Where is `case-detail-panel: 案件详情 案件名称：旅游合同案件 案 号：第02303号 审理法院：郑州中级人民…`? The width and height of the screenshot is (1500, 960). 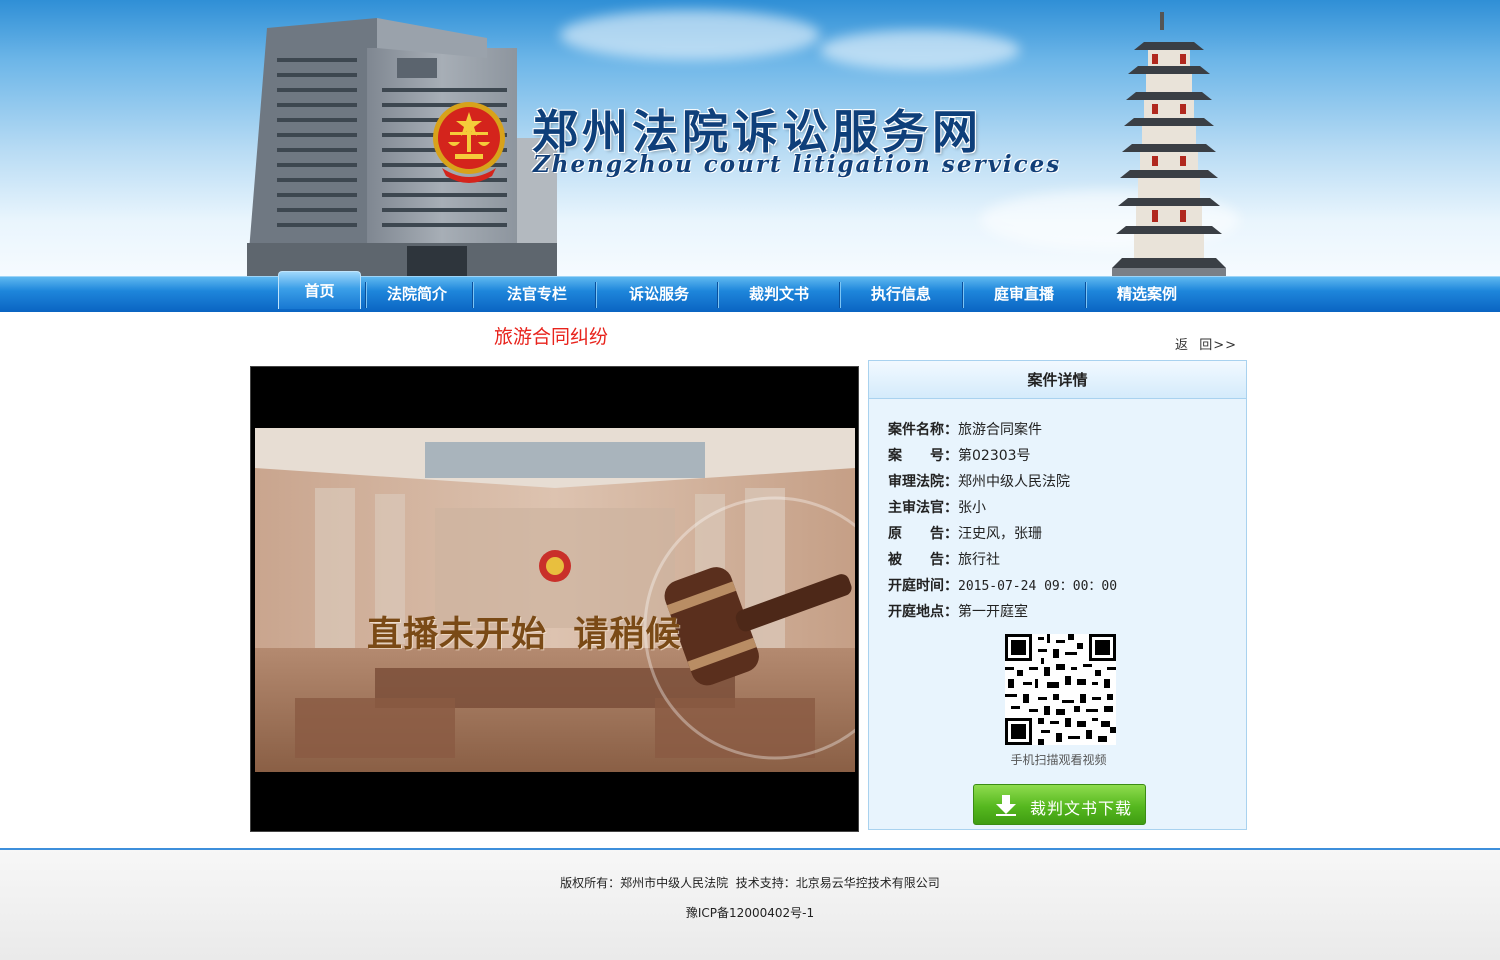
case-detail-panel: 案件详情 案件名称：旅游合同案件 案 号：第02303号 审理法院：郑州中级人民… is located at coordinates (1057, 595).